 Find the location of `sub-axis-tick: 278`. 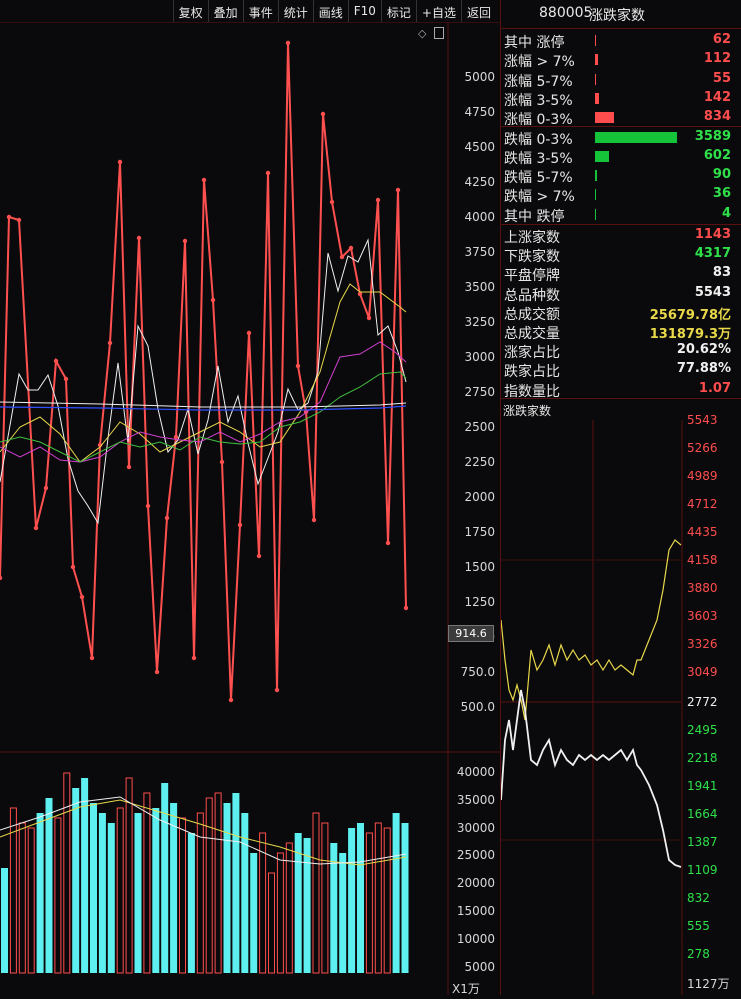

sub-axis-tick: 278 is located at coordinates (698, 954).